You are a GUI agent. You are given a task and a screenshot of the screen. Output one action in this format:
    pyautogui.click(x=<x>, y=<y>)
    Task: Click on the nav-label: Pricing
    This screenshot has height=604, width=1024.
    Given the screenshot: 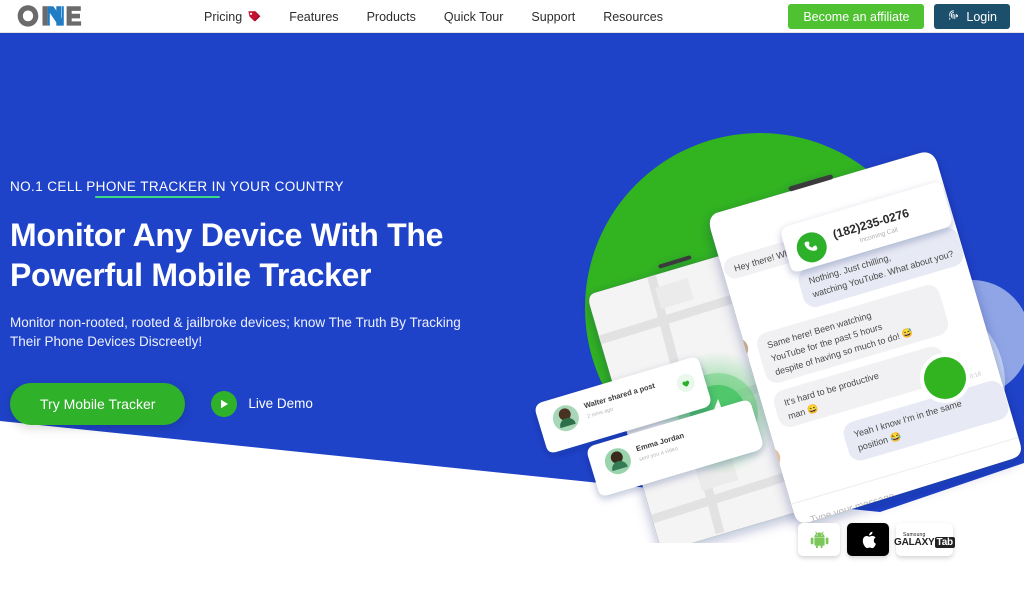 What is the action you would take?
    pyautogui.click(x=223, y=16)
    